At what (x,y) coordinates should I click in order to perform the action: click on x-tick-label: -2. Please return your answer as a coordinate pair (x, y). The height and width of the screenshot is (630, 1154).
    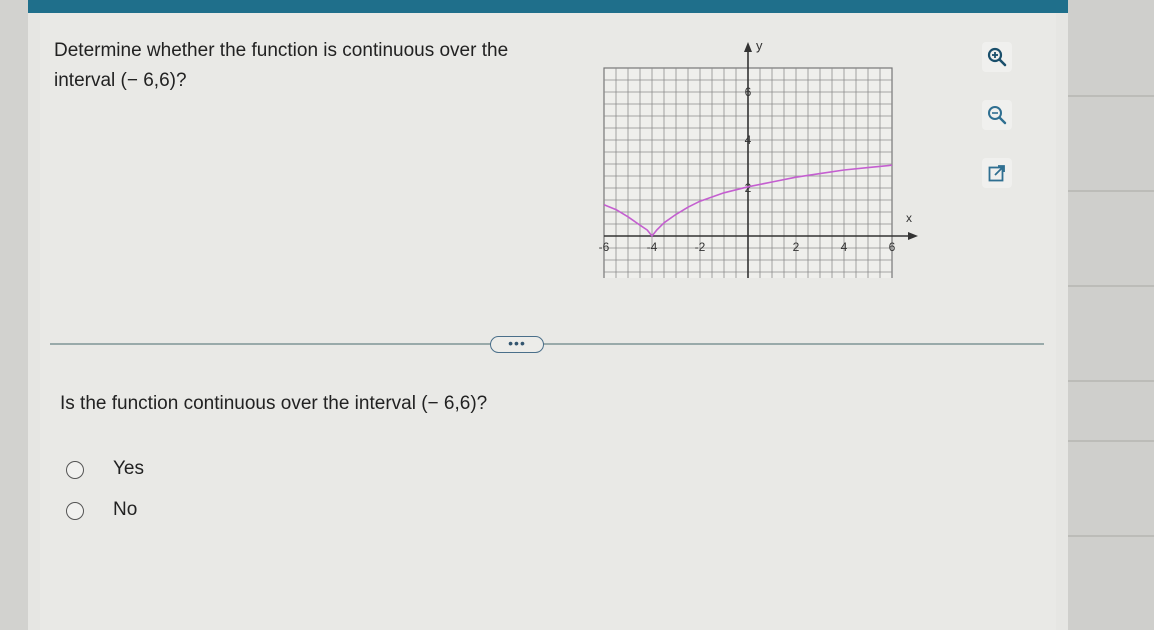
    Looking at the image, I should click on (700, 247).